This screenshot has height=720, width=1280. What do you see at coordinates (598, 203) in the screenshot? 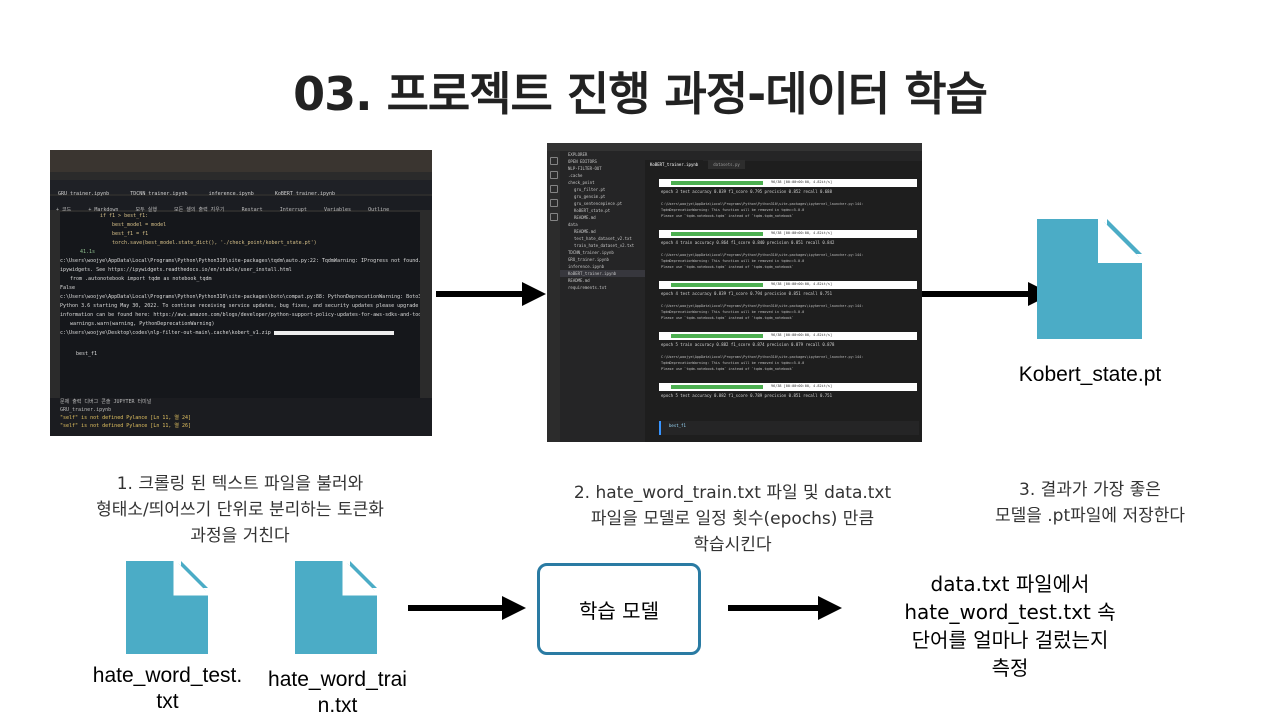
I see `explorer-item: gru_sentencepiece.pt` at bounding box center [598, 203].